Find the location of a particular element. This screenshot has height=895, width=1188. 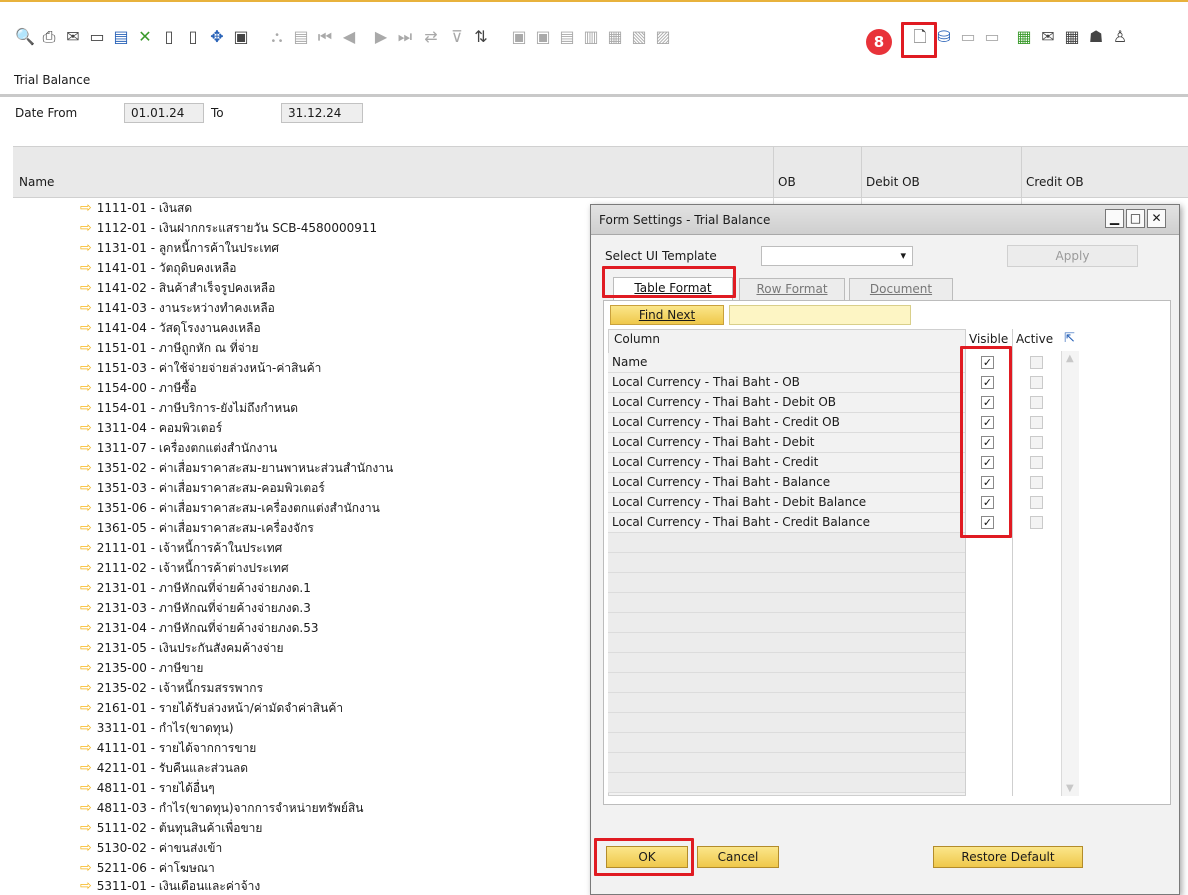

account-row: ⇨ 2135-00 - ภาษีขาย is located at coordinates (141, 668).